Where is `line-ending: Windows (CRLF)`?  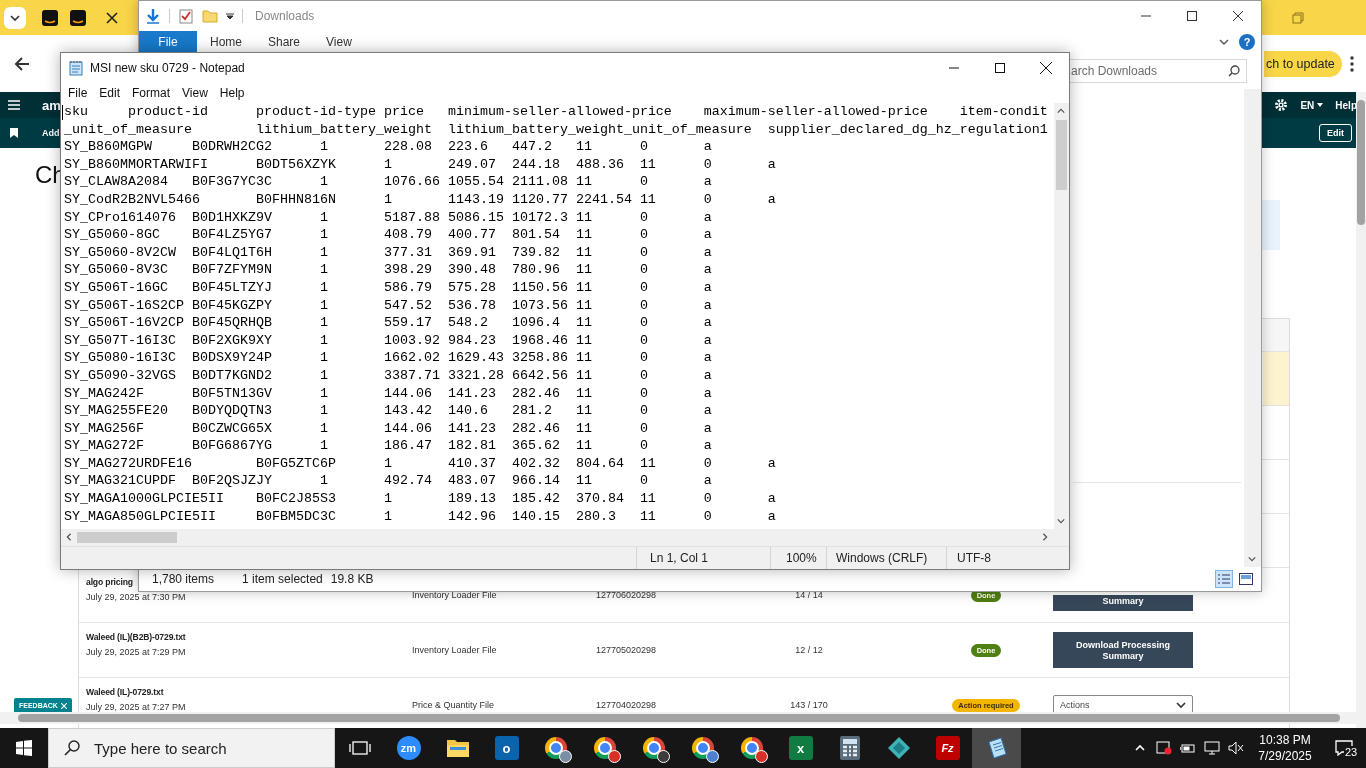
line-ending: Windows (CRLF) is located at coordinates (882, 558).